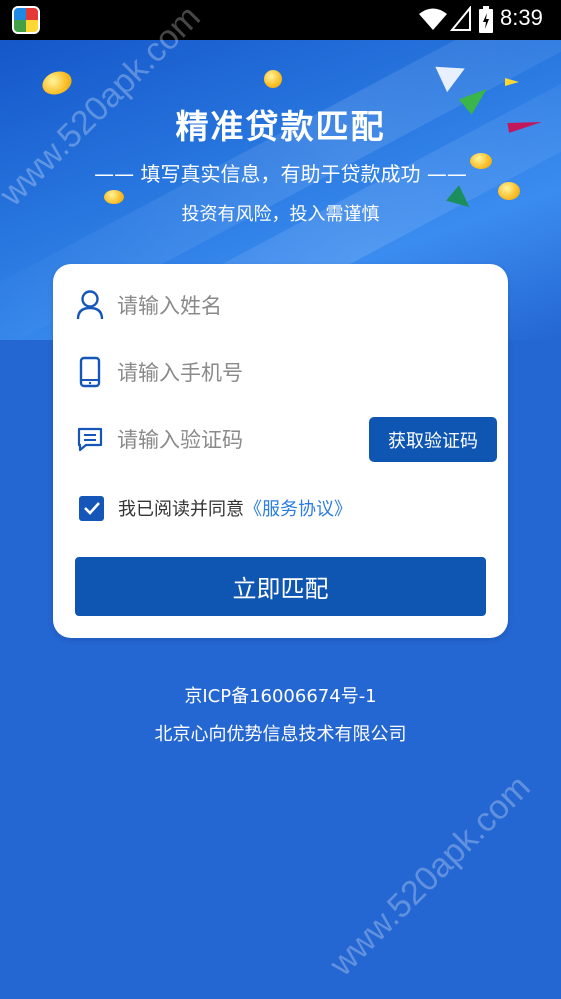 The image size is (561, 999). Describe the element at coordinates (433, 439) in the screenshot. I see `get-code-button: 获取验证码` at that location.